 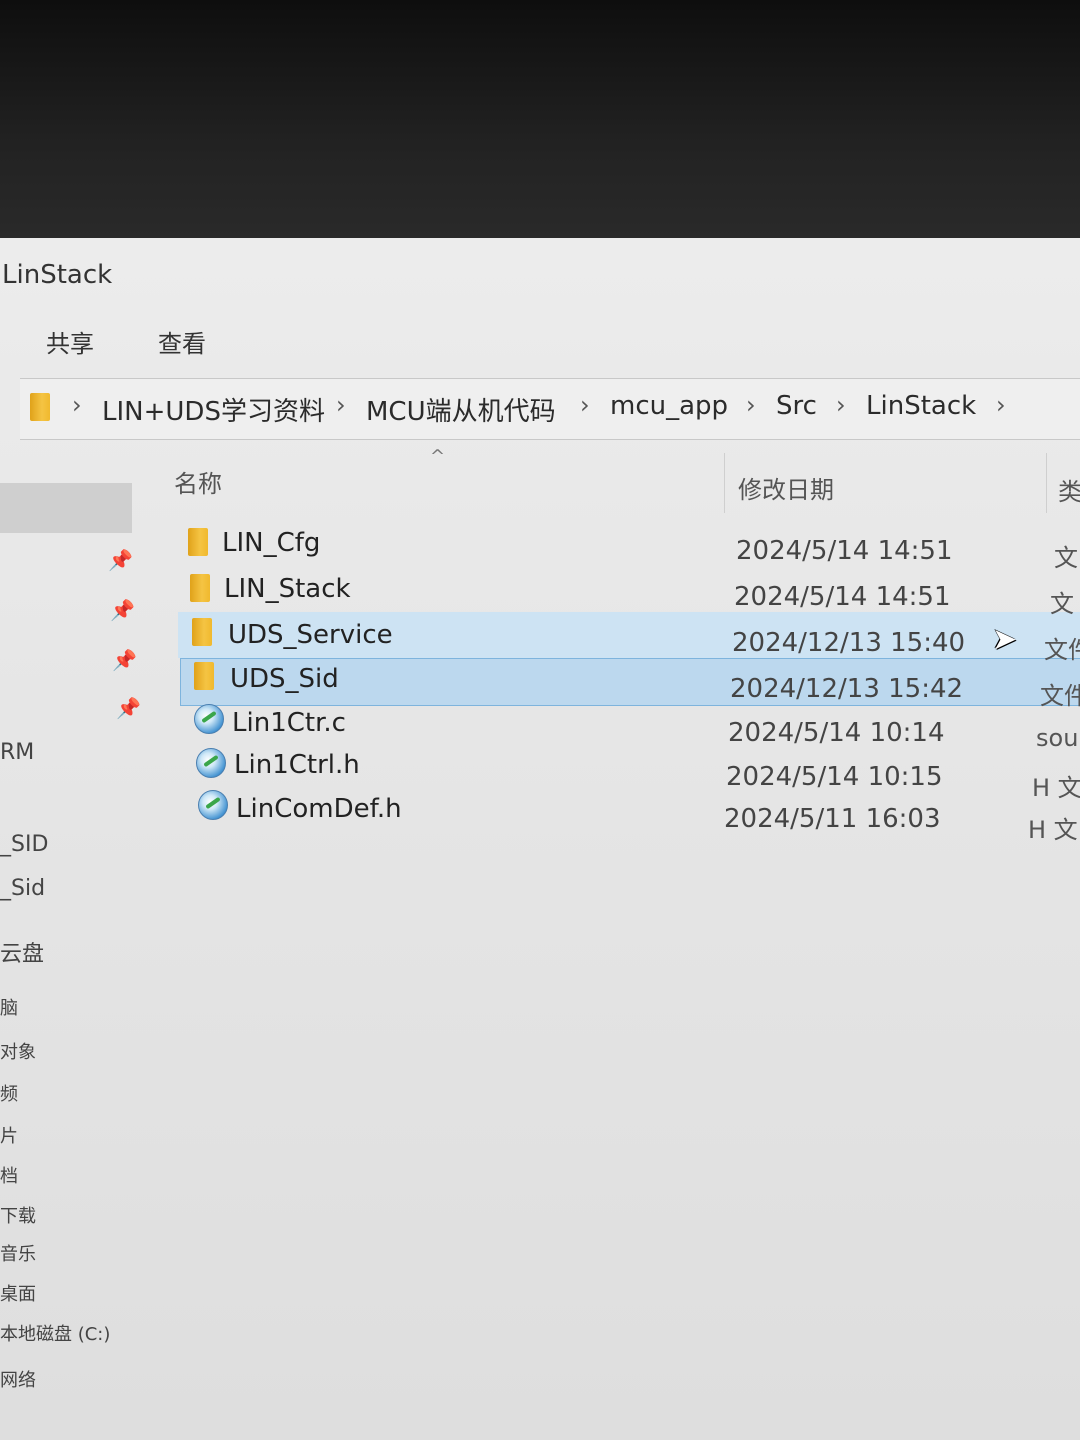 What do you see at coordinates (1057, 738) in the screenshot?
I see `file-type: sou` at bounding box center [1057, 738].